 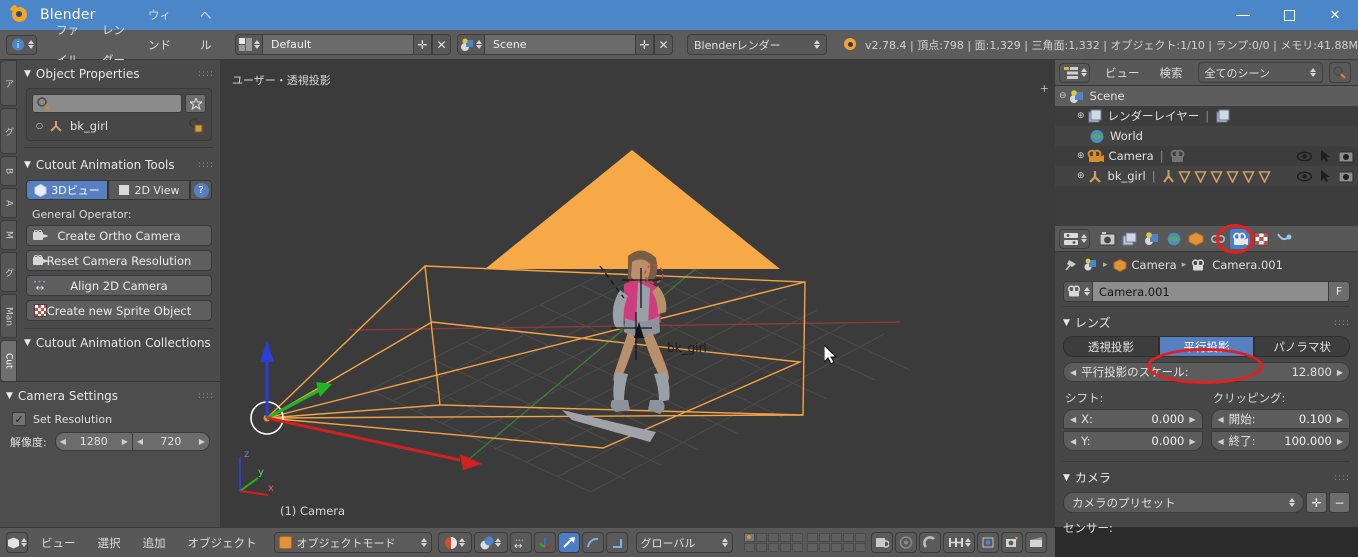 What do you see at coordinates (959, 542) in the screenshot?
I see `snap-target-selector` at bounding box center [959, 542].